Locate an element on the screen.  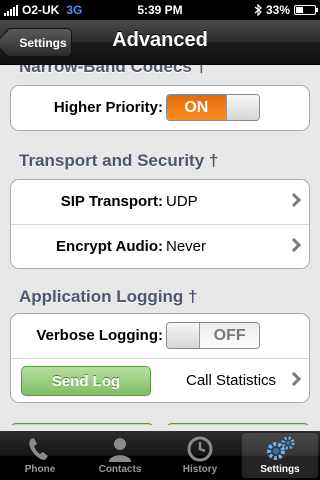
row-sip-transport: SIP Transport: UDP is located at coordinates (160, 202).